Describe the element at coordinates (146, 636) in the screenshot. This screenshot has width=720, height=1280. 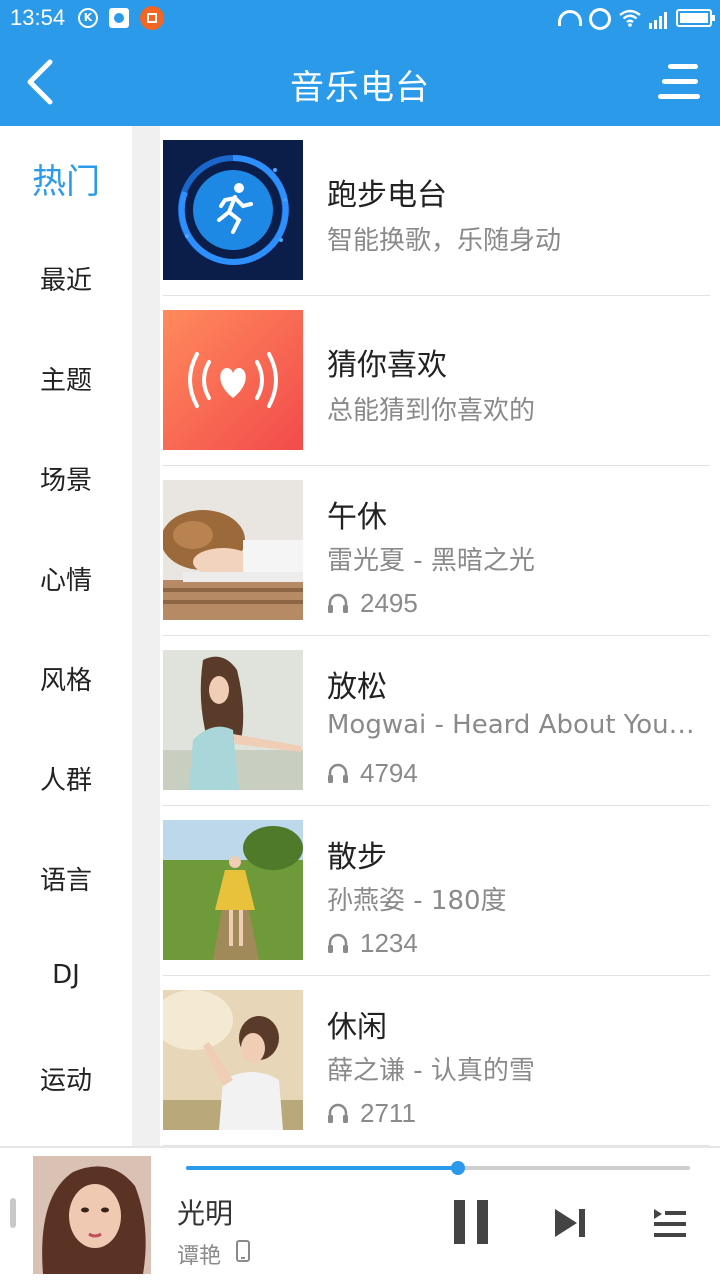
I see `sidebar-divider` at that location.